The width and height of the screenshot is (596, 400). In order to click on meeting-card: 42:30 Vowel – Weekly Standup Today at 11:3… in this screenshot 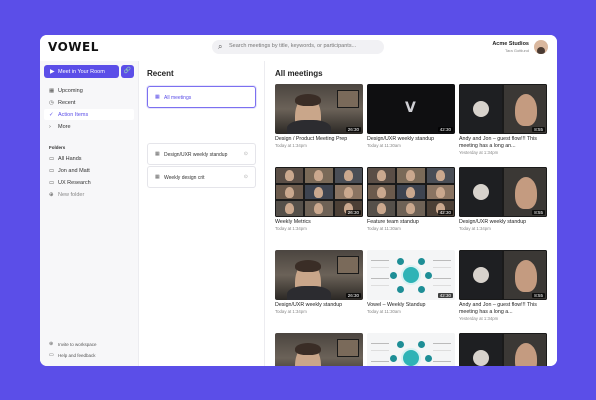, I will do `click(411, 290)`.